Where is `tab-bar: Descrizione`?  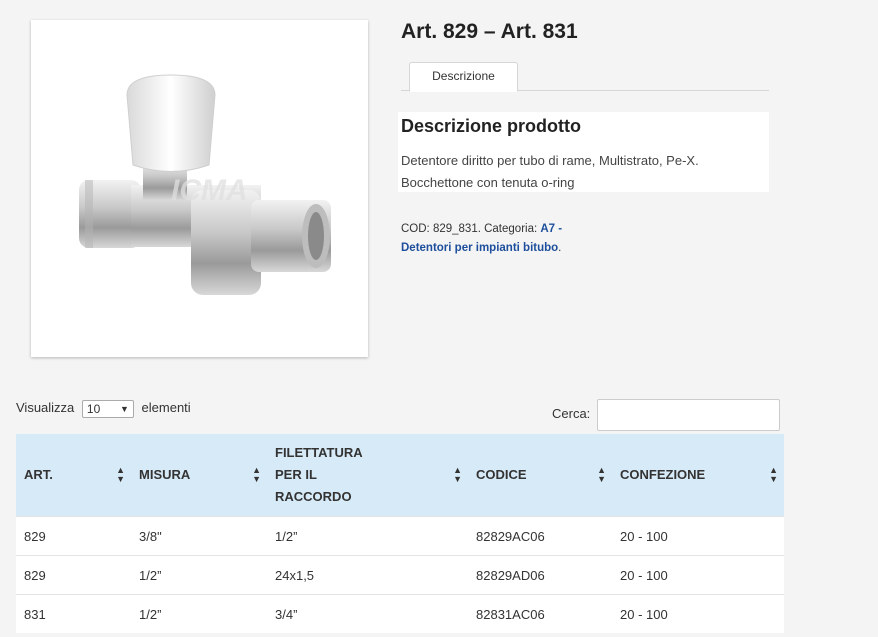 tab-bar: Descrizione is located at coordinates (585, 77).